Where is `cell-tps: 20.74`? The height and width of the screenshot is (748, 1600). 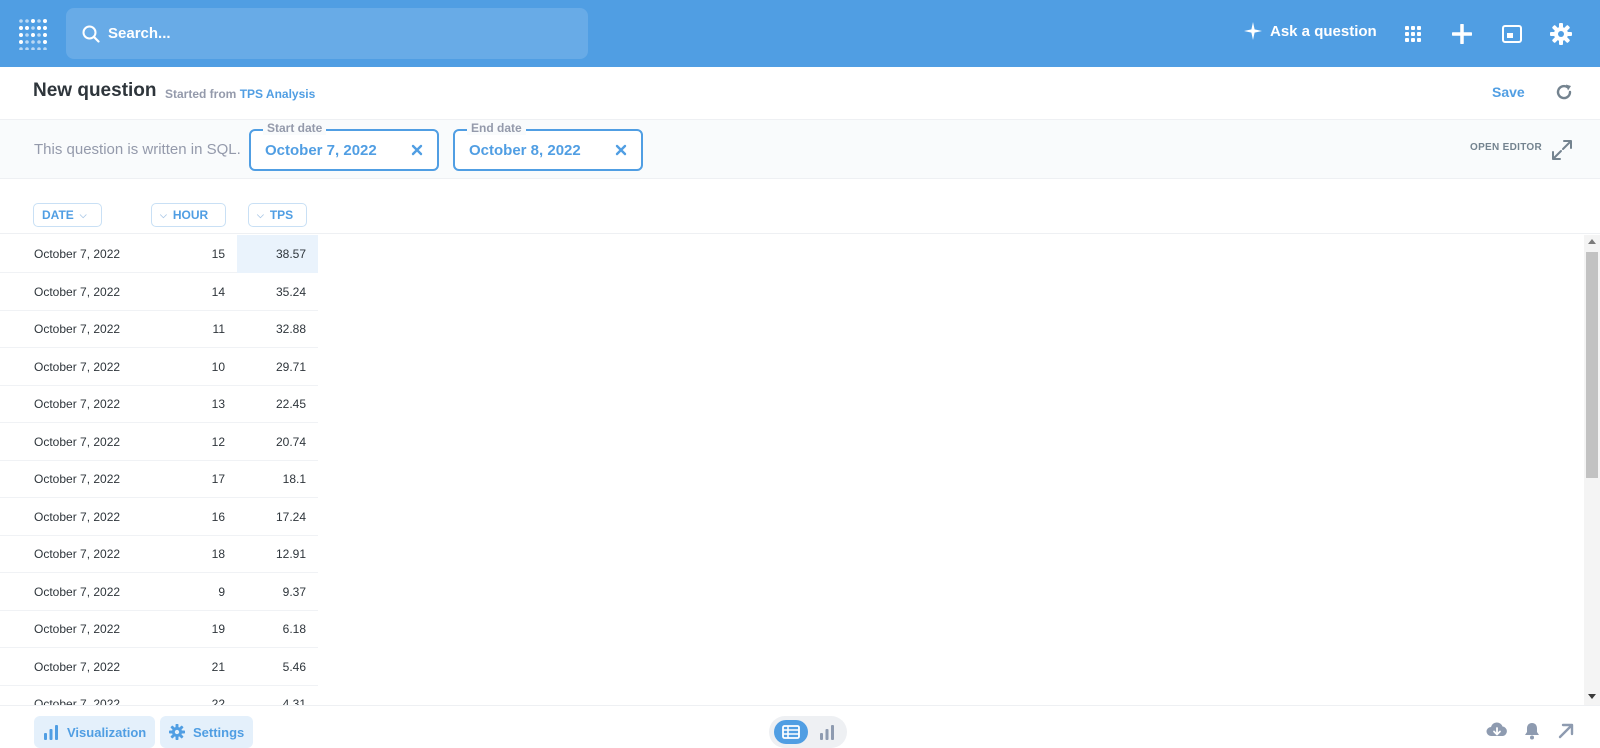 cell-tps: 20.74 is located at coordinates (291, 442).